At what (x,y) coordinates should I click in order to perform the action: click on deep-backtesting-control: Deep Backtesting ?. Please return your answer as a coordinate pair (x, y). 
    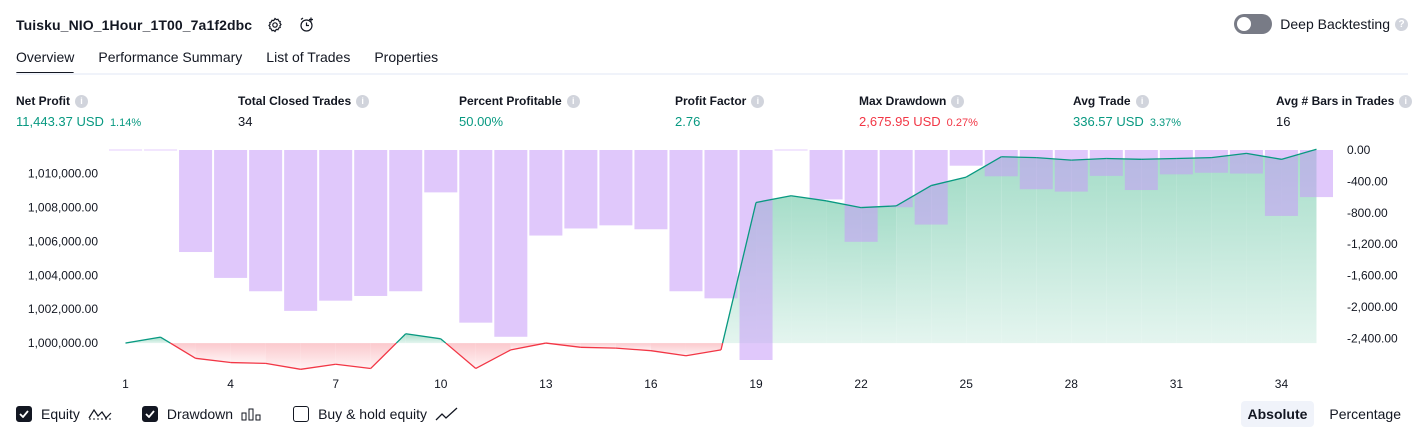
    Looking at the image, I should click on (1321, 24).